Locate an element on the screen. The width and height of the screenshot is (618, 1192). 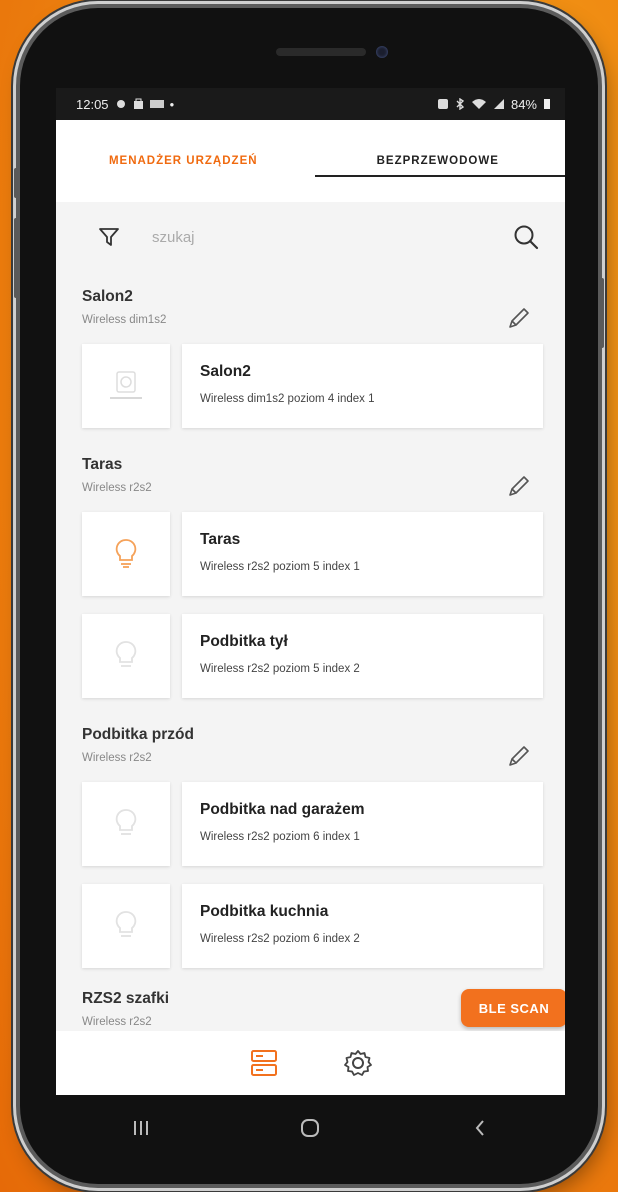
search-icon is located at coordinates (526, 237).